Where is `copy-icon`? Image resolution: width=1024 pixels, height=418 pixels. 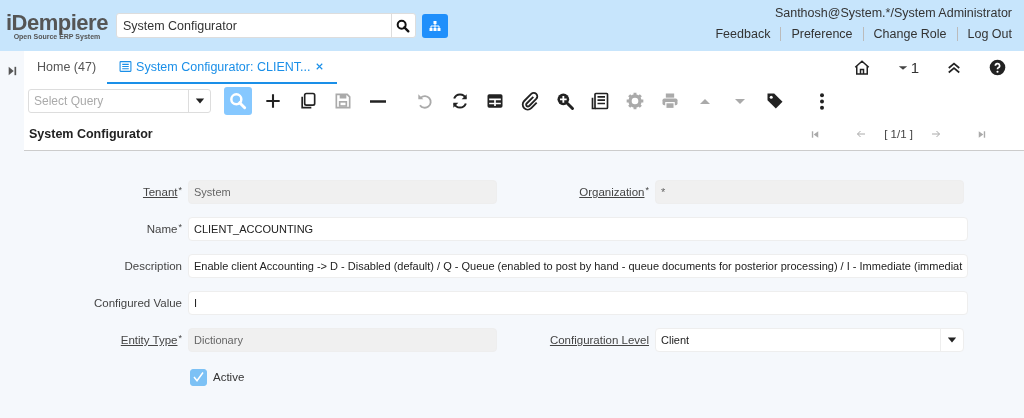
copy-icon is located at coordinates (308, 101).